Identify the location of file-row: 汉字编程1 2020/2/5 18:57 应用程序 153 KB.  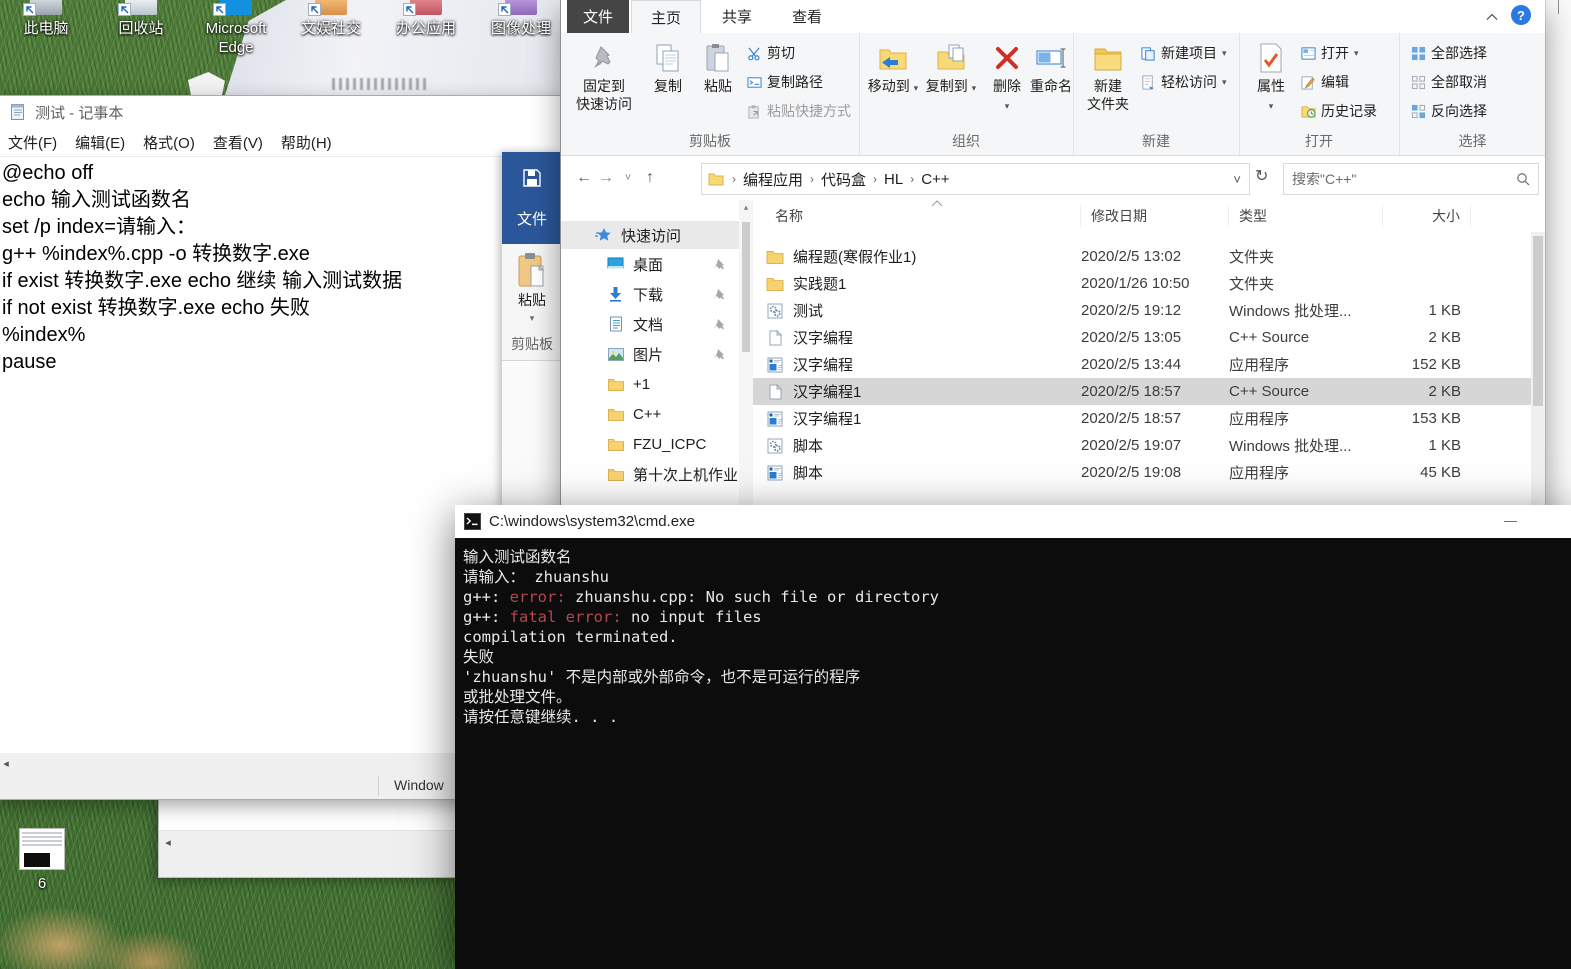
(1142, 418).